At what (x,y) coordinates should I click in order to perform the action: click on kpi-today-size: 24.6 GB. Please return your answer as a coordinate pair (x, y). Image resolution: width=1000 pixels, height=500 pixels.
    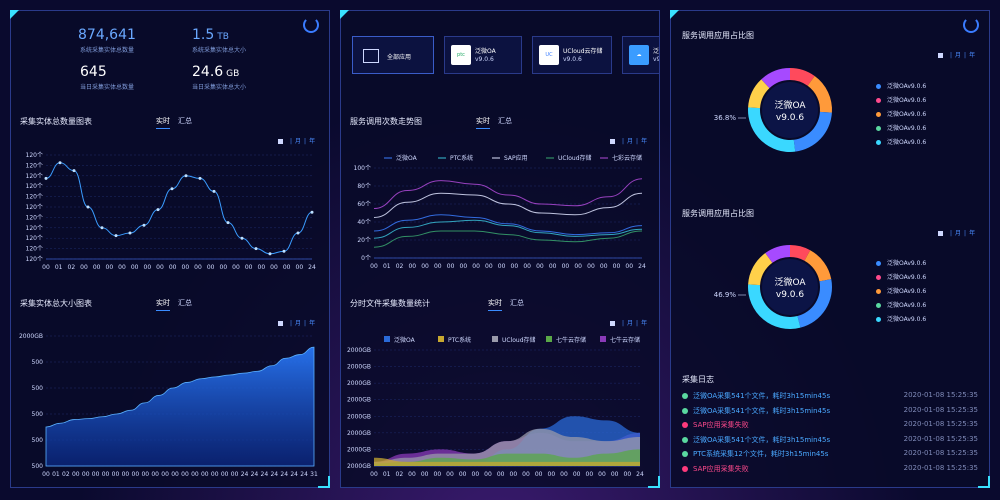
    Looking at the image, I should click on (216, 72).